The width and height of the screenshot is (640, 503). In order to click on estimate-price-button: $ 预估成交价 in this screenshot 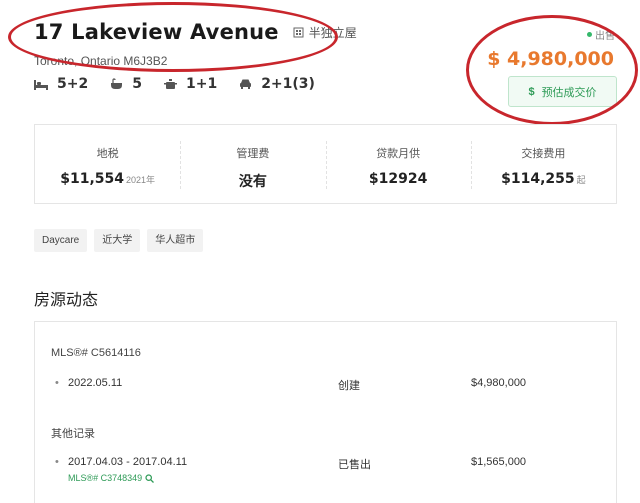, I will do `click(562, 91)`.